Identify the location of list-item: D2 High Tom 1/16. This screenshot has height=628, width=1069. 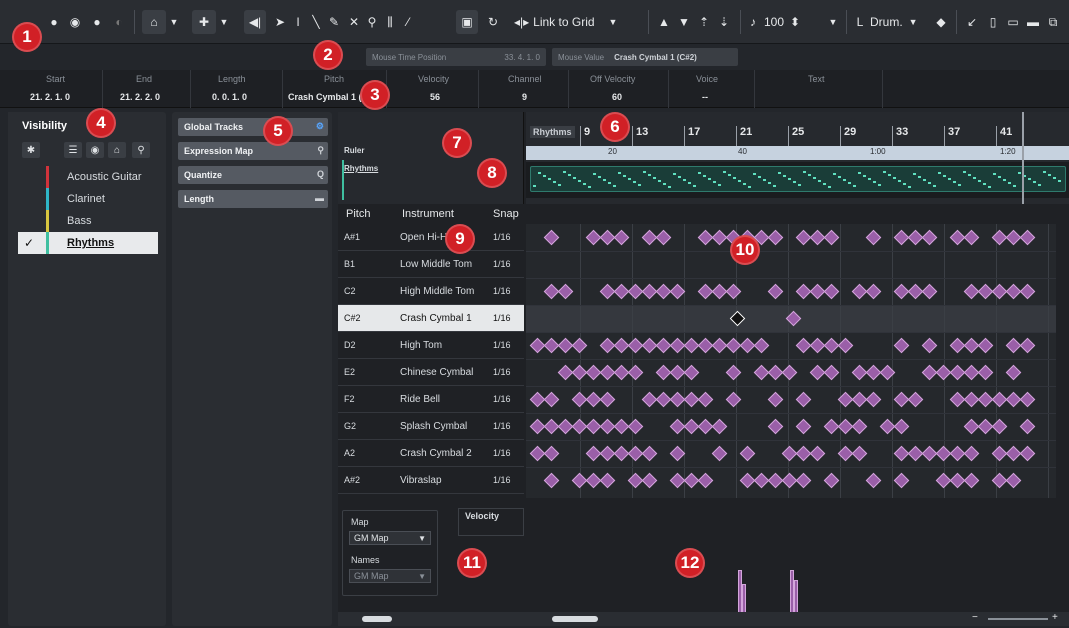
(431, 345).